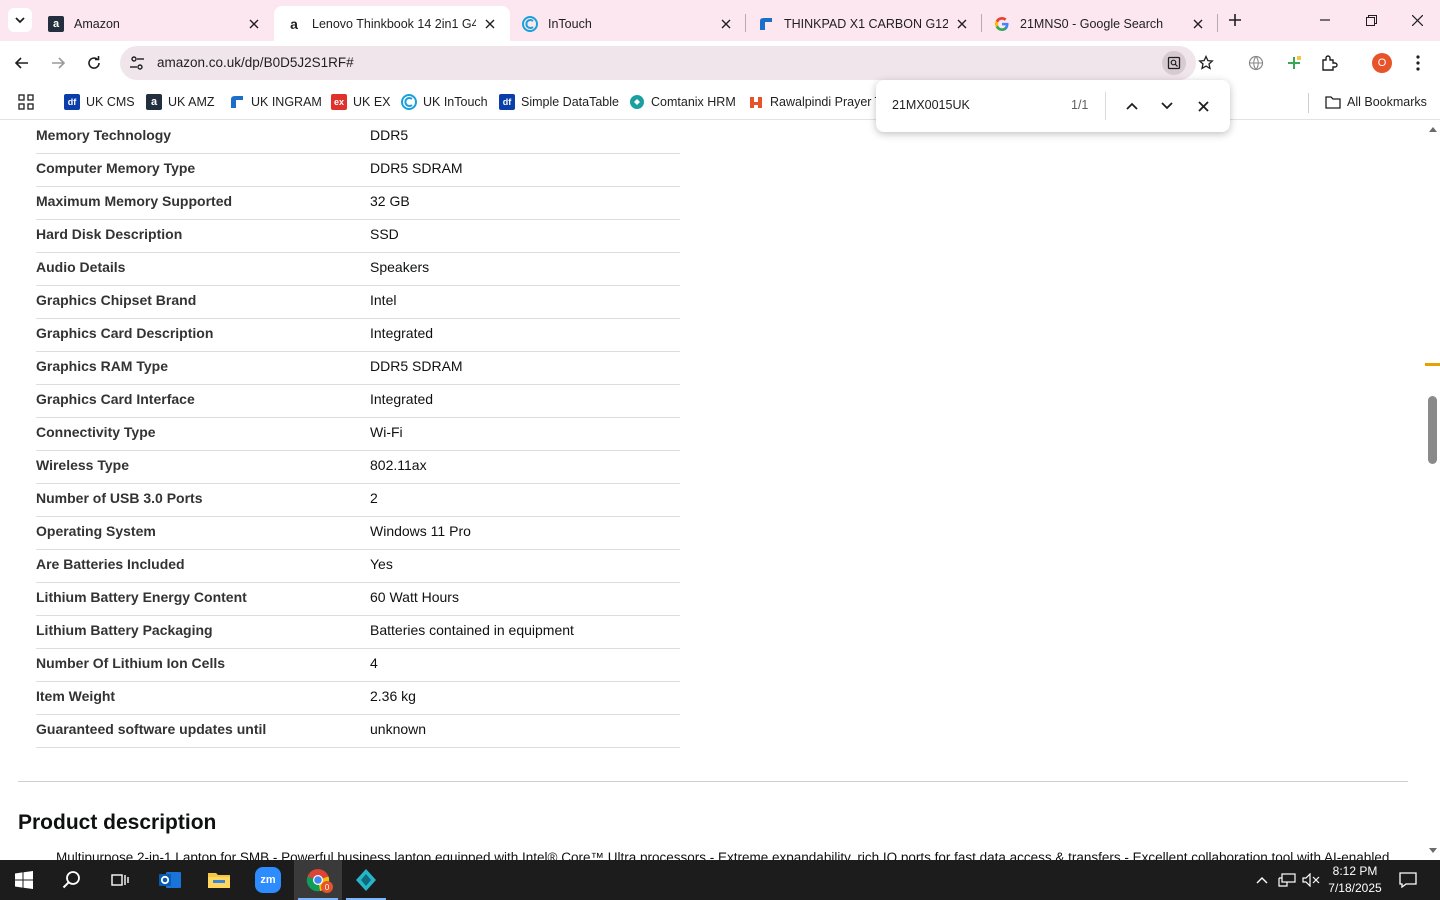  What do you see at coordinates (109, 234) in the screenshot?
I see `spec-label: Hard Disk Description` at bounding box center [109, 234].